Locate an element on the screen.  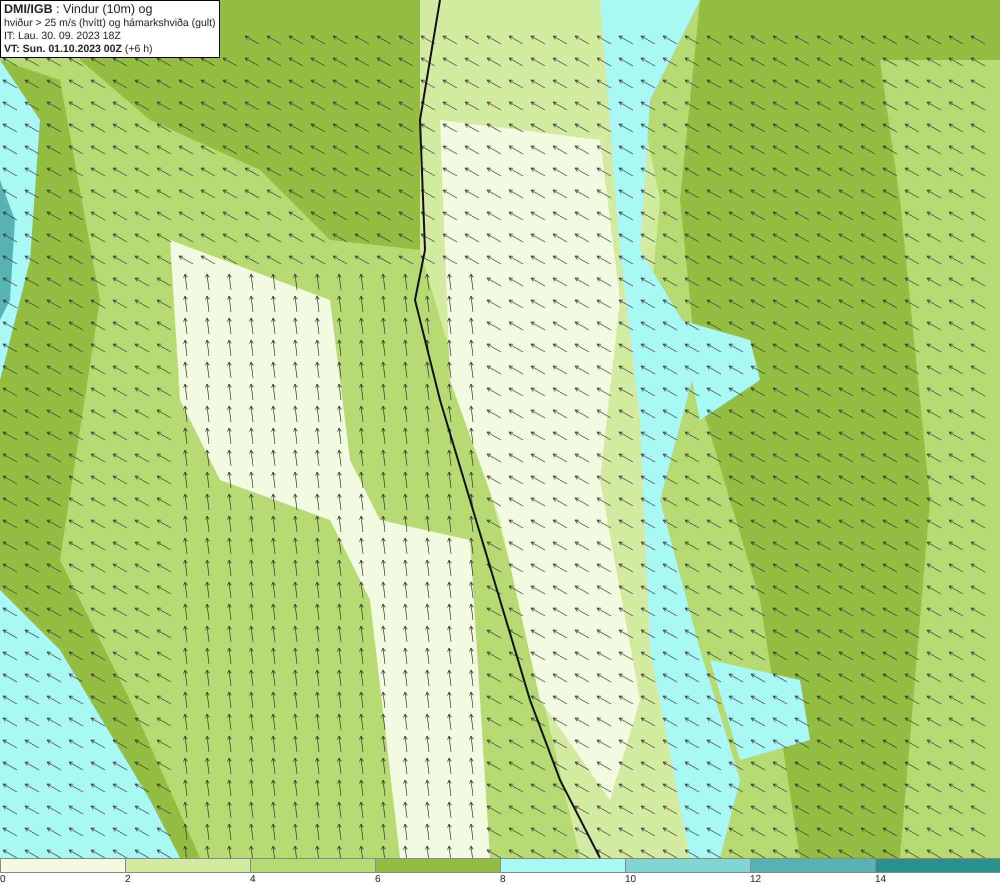
legend-label: 8 is located at coordinates (503, 880).